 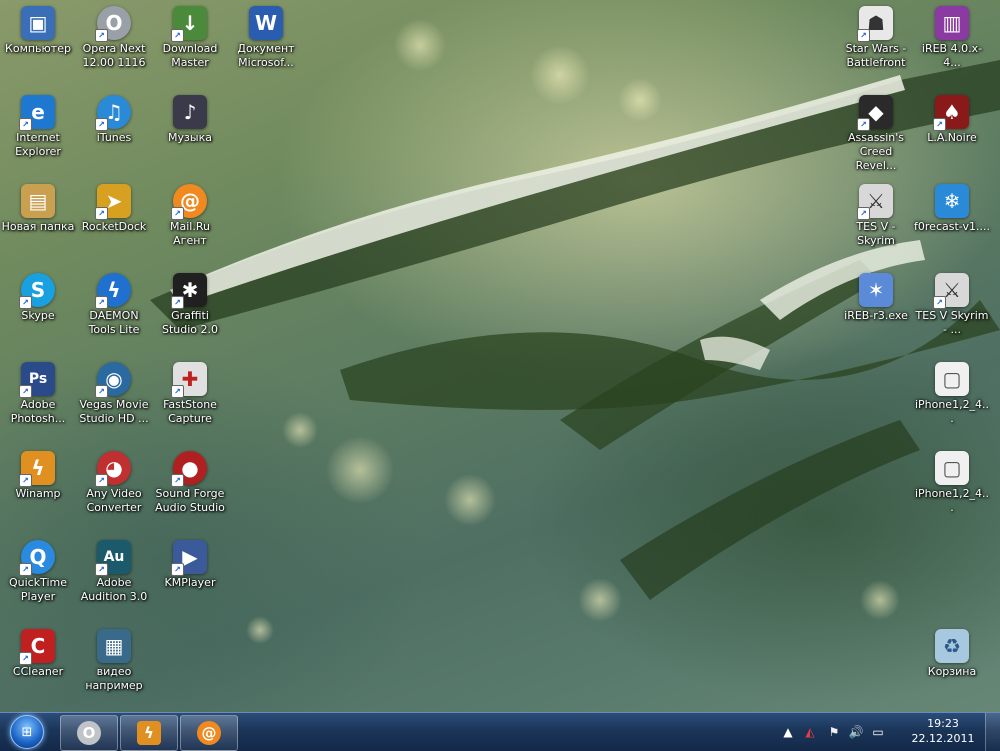 I want to click on desktop-icon-label: Graffiti Studio 2.0, so click(x=190, y=322).